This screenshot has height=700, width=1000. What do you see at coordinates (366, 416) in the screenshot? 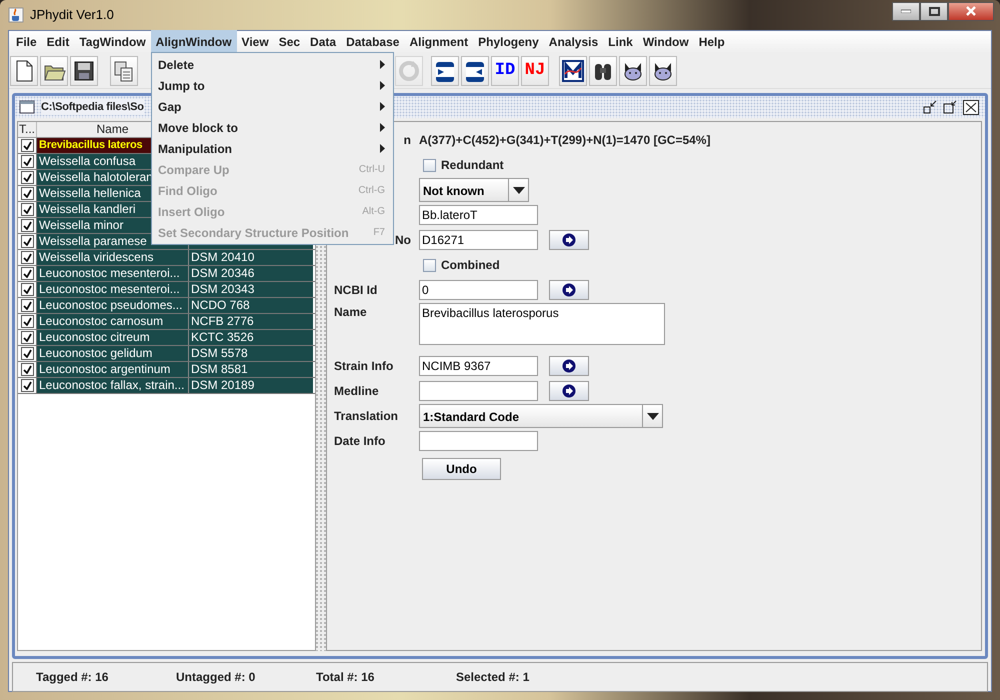
I see `field-label: Translation` at bounding box center [366, 416].